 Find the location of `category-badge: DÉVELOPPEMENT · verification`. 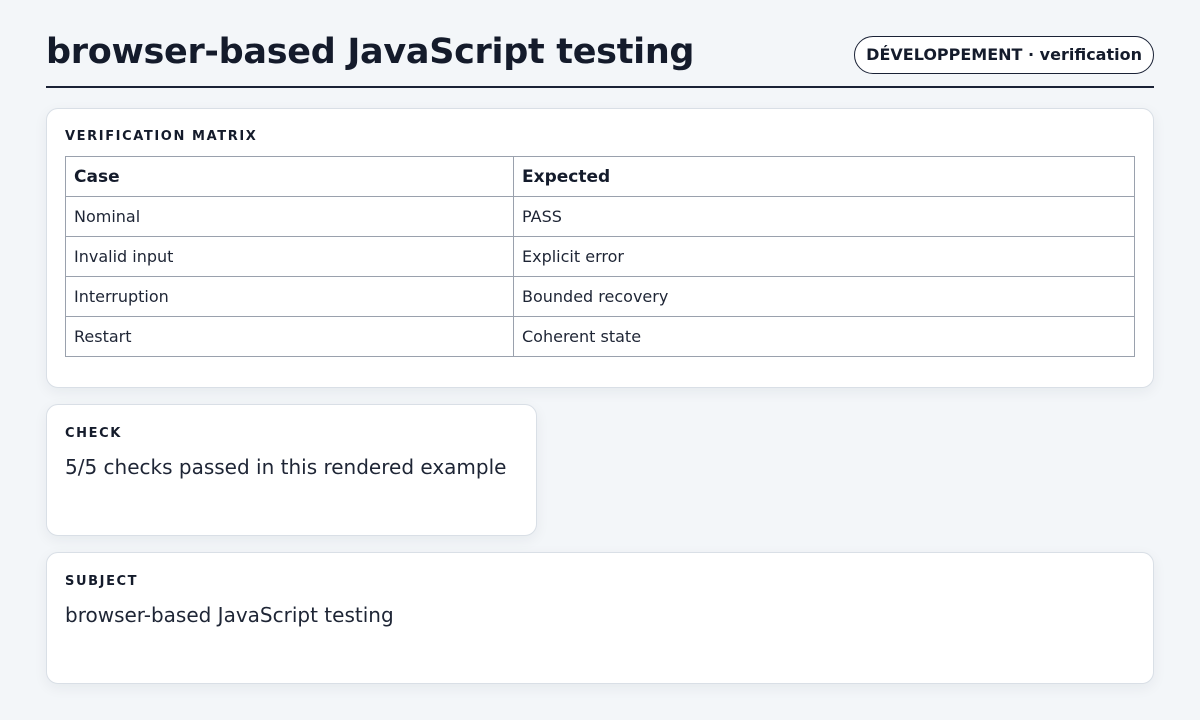

category-badge: DÉVELOPPEMENT · verification is located at coordinates (1004, 55).